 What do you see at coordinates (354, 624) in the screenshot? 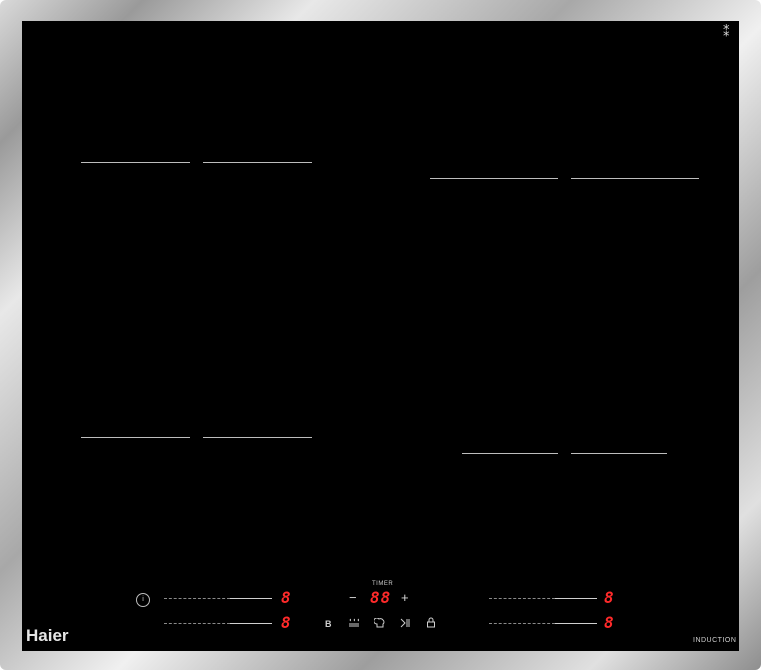
I see `keep-warm-icon` at bounding box center [354, 624].